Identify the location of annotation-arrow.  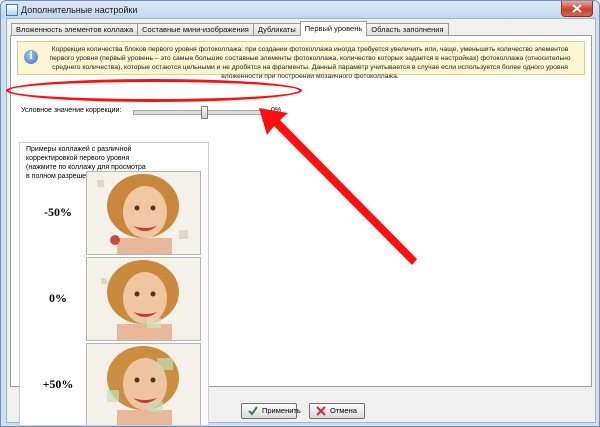
(338, 186).